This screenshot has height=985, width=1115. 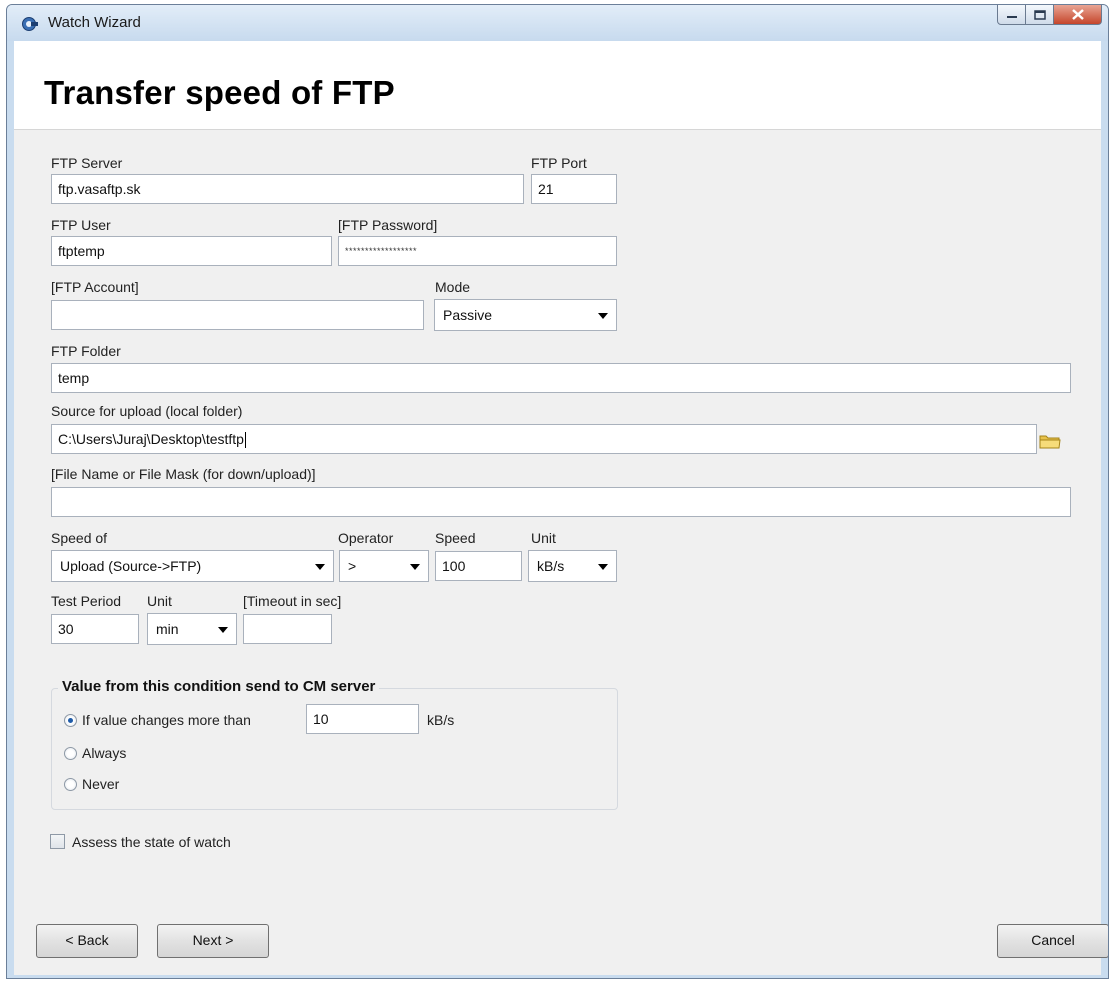 I want to click on wizard-header: Transfer speed of FTP, so click(x=557, y=85).